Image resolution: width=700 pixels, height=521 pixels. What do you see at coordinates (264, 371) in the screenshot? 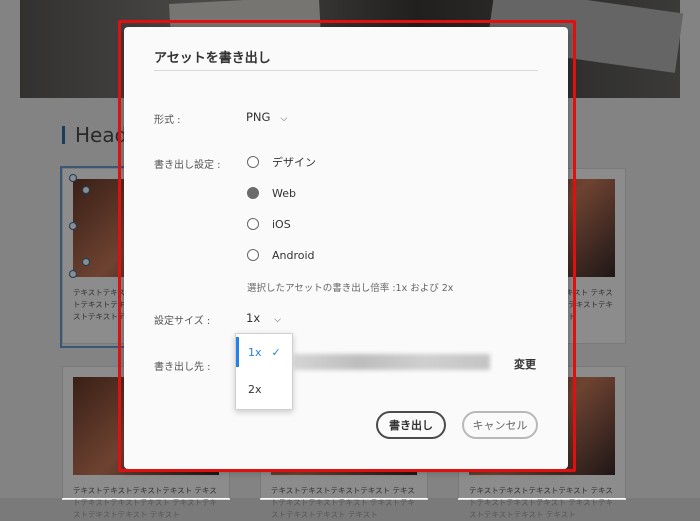
I see `size-dropdown-menu: 1x ✓ 2x` at bounding box center [264, 371].